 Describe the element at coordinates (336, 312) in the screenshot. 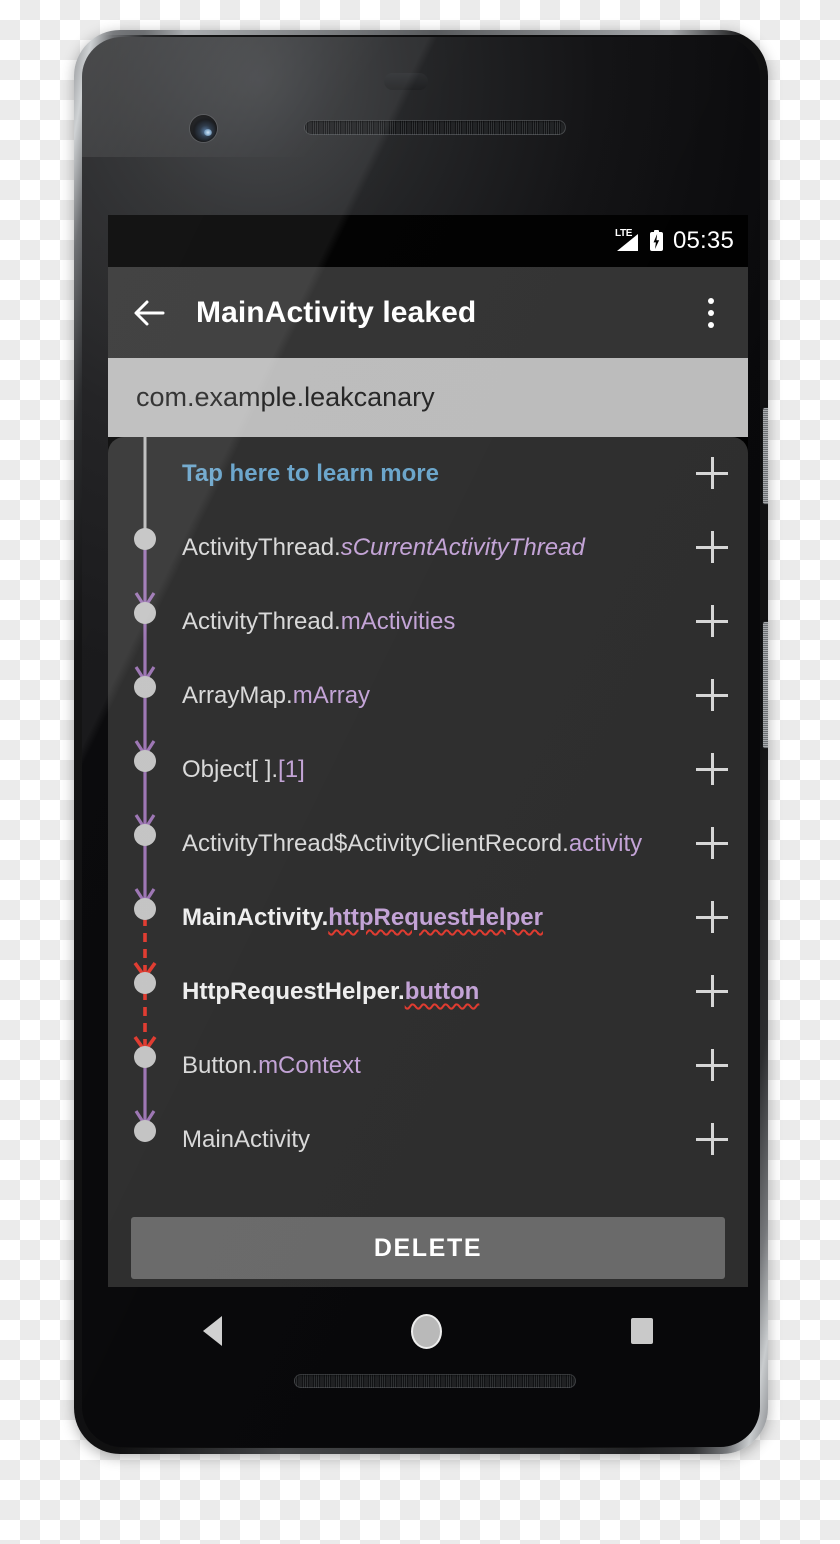

I see `page-title: MainActivity leaked` at that location.